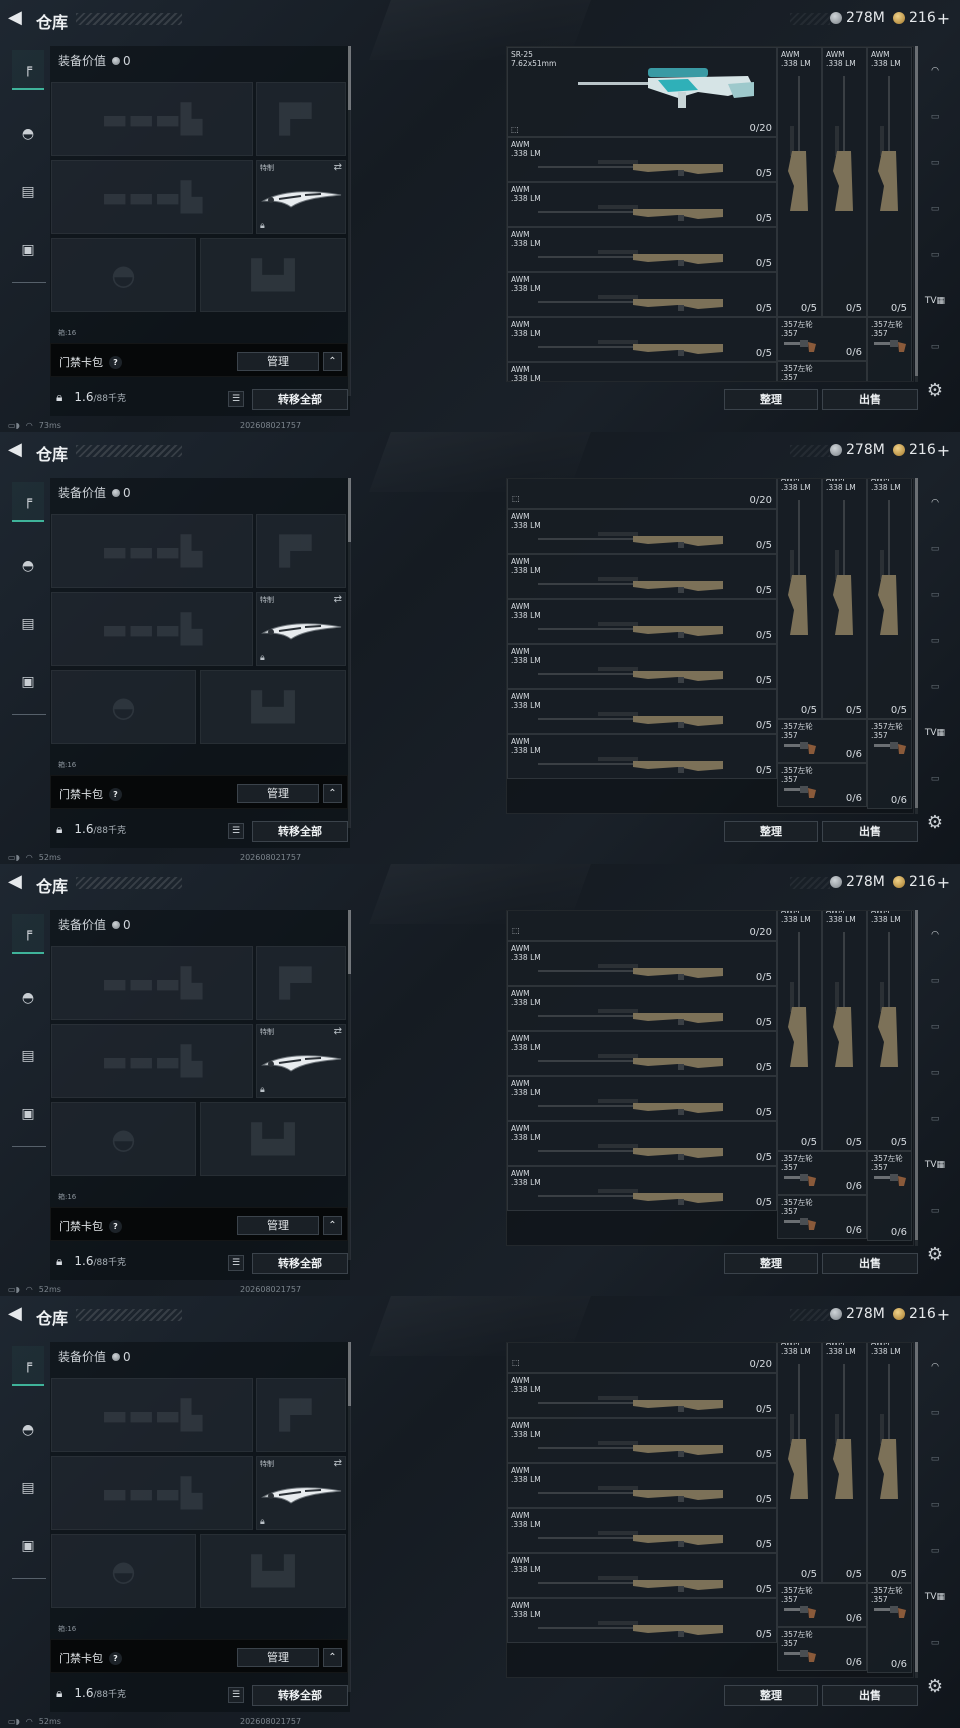 The image size is (960, 1728). Describe the element at coordinates (642, 92) in the screenshot. I see `sr25-cell: SR-25 7.62x51mm 0/20` at that location.